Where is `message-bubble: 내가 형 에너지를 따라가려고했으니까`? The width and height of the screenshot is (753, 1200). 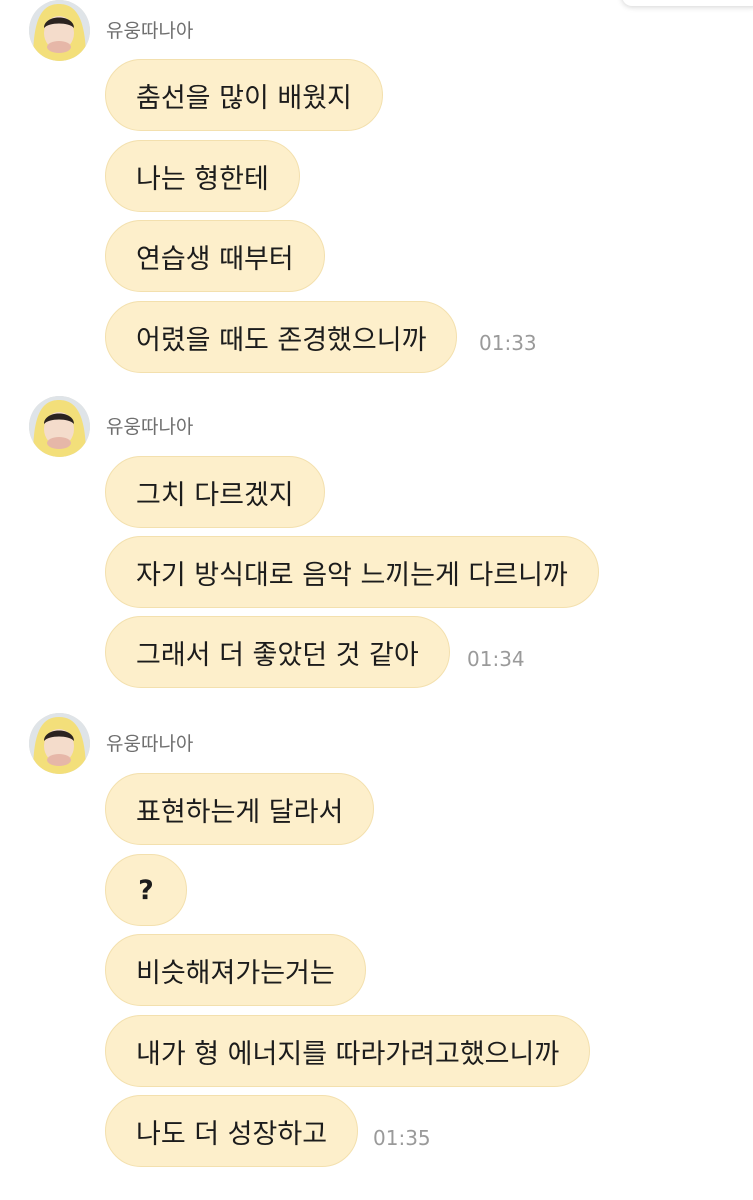
message-bubble: 내가 형 에너지를 따라가려고했으니까 is located at coordinates (348, 1051).